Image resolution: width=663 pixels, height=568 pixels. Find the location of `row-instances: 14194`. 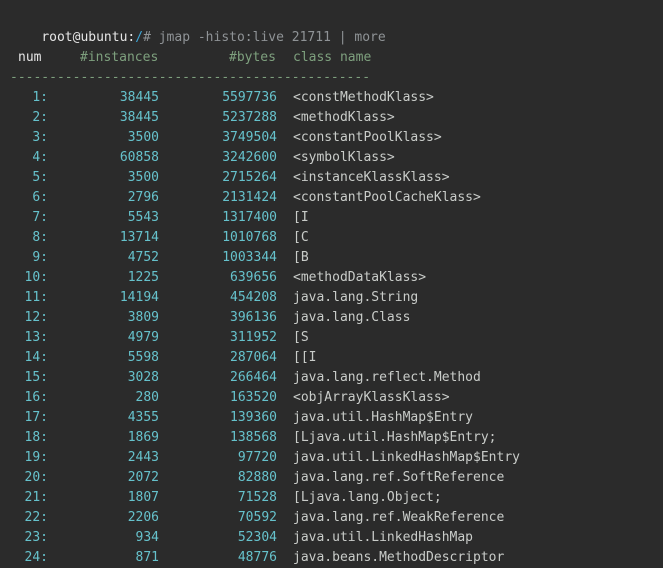

row-instances: 14194 is located at coordinates (139, 297).